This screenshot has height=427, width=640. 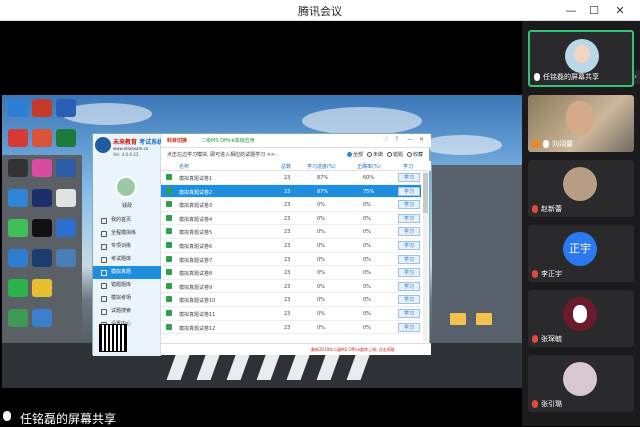 I want to click on table-row: 模拟真题试卷11 23 0% 0% 学习, so click(x=291, y=314).